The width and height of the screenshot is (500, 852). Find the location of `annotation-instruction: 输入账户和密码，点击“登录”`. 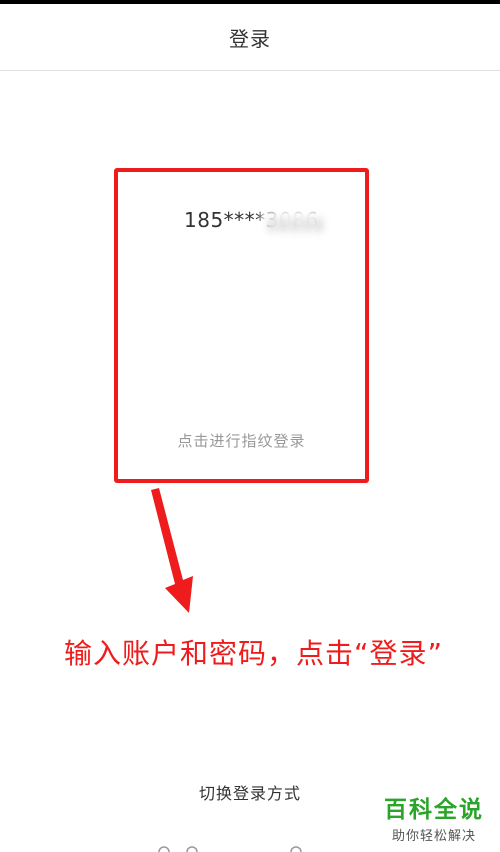

annotation-instruction: 输入账户和密码，点击“登录” is located at coordinates (254, 653).